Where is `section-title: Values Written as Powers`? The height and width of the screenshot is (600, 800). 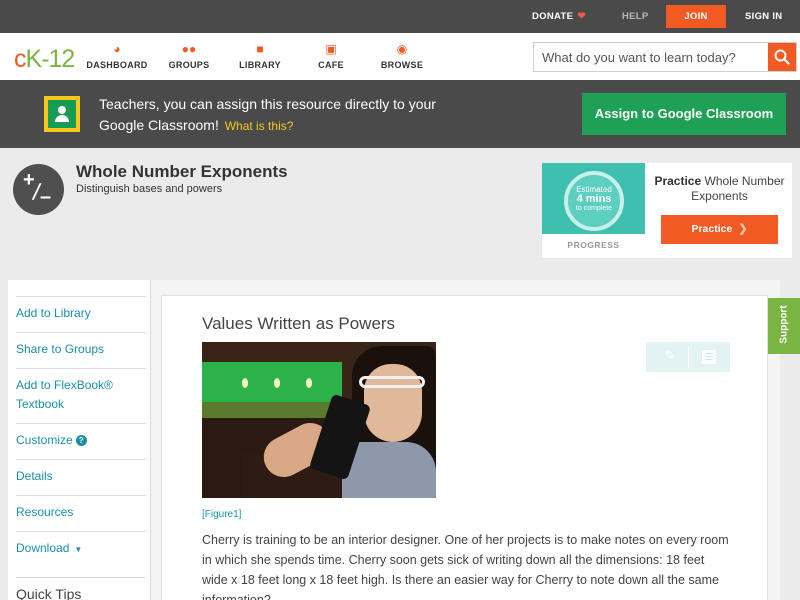 section-title: Values Written as Powers is located at coordinates (299, 323).